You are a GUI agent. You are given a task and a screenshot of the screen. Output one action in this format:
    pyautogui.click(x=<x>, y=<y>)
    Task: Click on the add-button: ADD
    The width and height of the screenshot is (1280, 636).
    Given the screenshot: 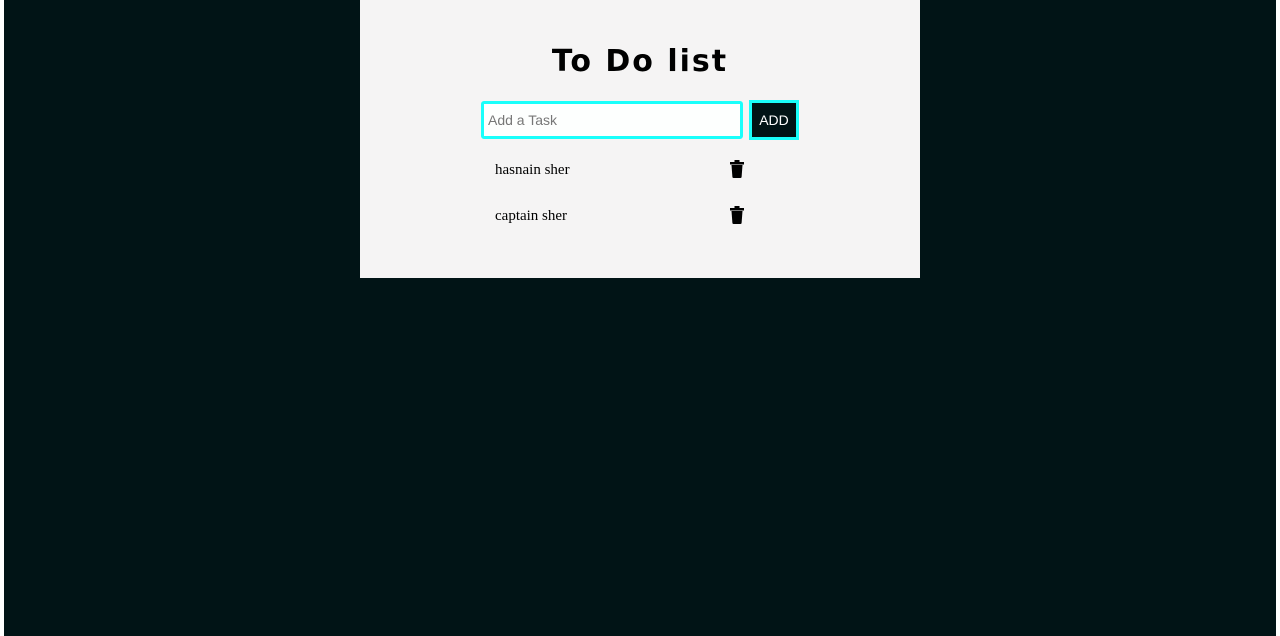 What is the action you would take?
    pyautogui.click(x=774, y=120)
    